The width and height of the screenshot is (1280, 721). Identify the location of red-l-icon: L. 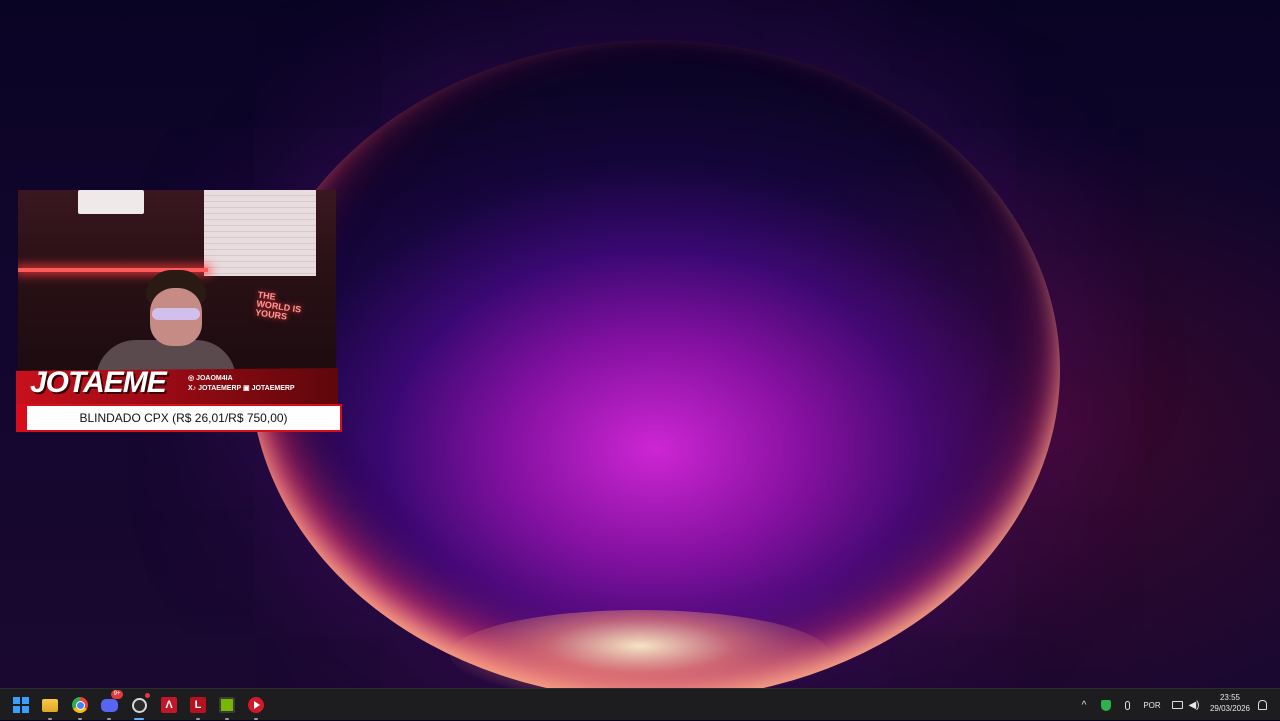
(198, 705).